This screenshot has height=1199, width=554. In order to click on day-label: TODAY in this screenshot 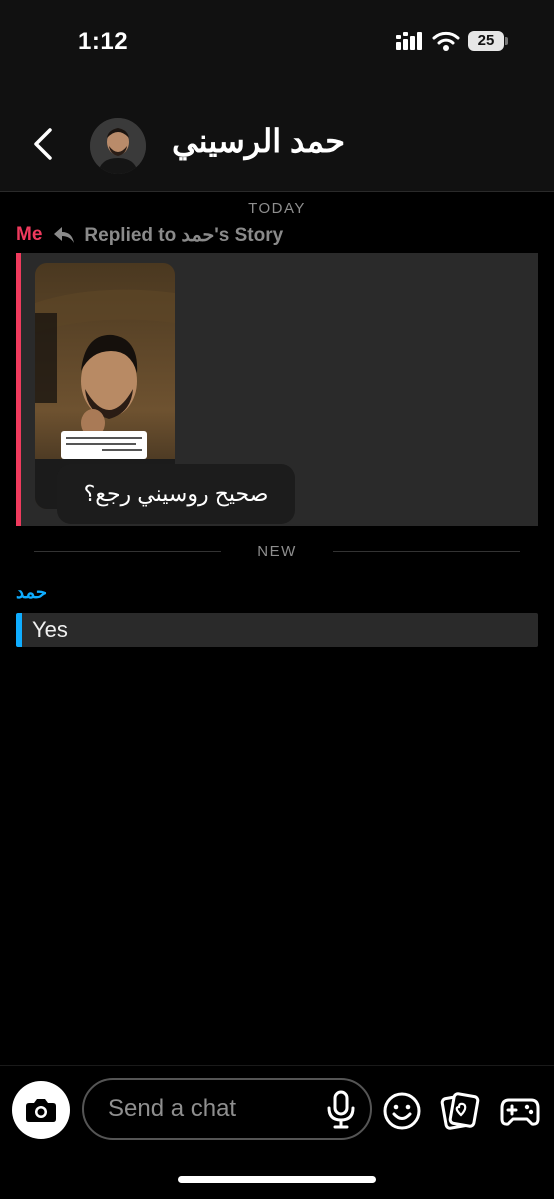, I will do `click(277, 208)`.